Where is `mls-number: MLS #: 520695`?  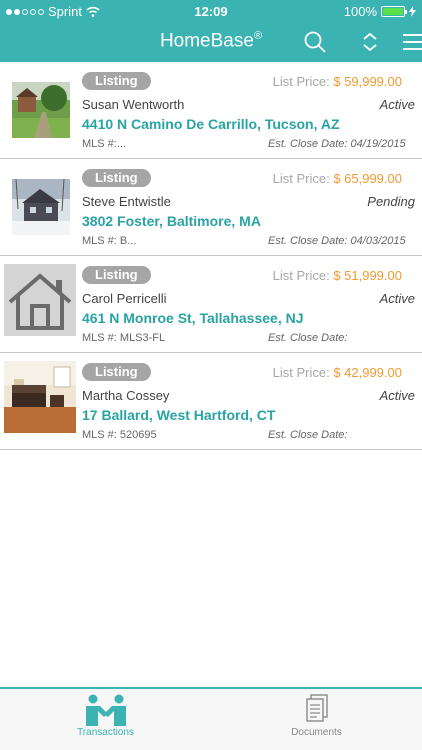 mls-number: MLS #: 520695 is located at coordinates (119, 435).